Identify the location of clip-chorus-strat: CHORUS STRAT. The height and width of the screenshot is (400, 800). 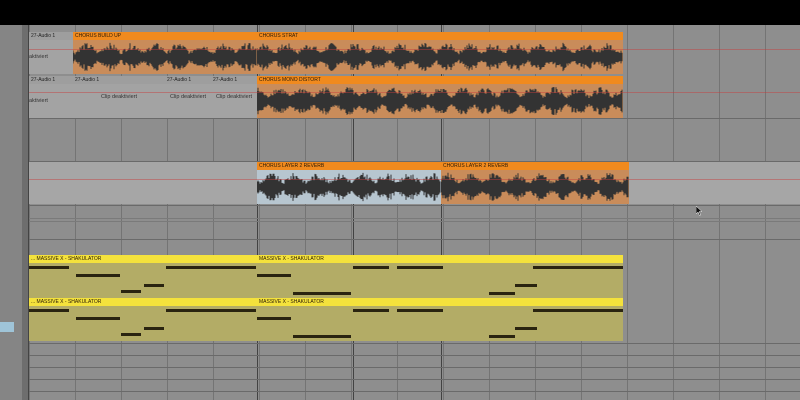
(440, 53).